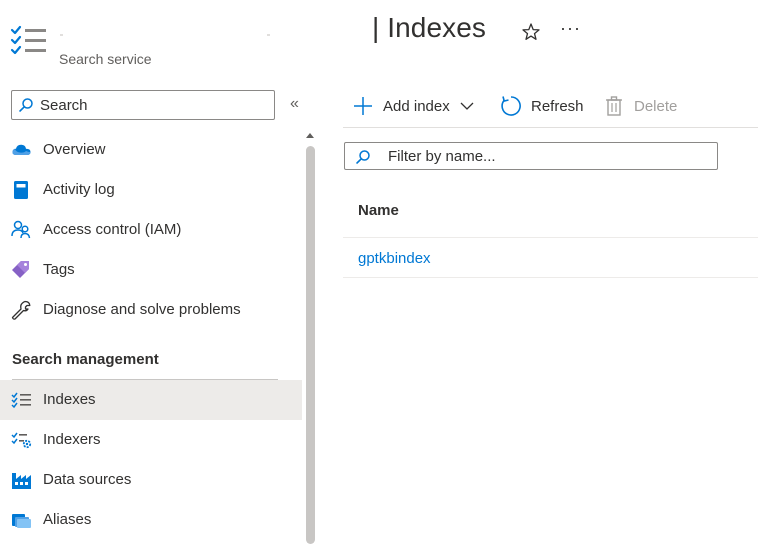 This screenshot has height=544, width=758. I want to click on refresh-button: Refresh, so click(542, 106).